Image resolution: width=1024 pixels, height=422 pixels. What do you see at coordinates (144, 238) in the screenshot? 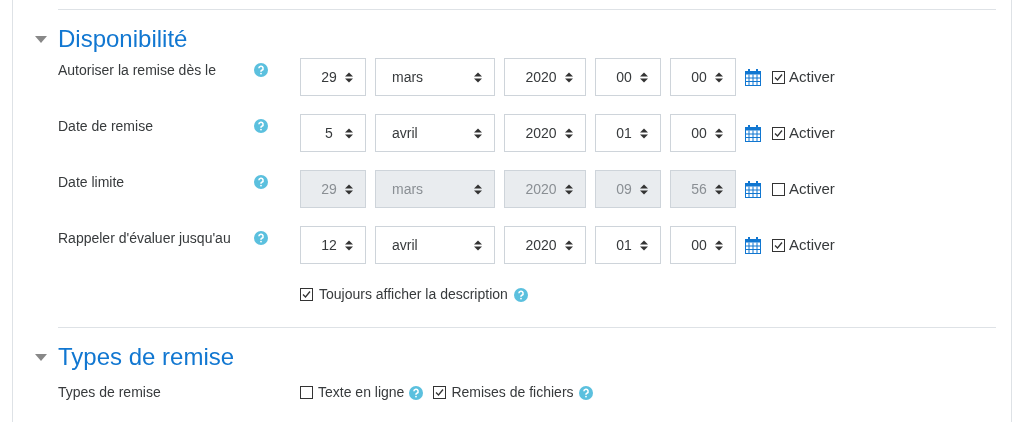
I see `field-label: Rappeler d'évaluer jusqu'au` at bounding box center [144, 238].